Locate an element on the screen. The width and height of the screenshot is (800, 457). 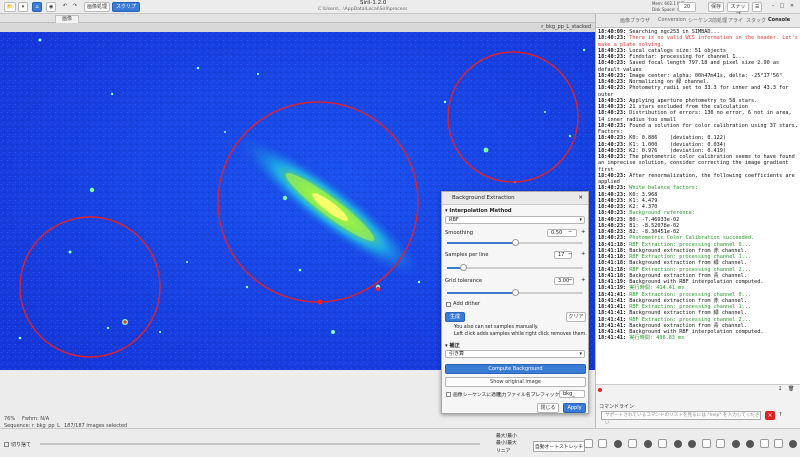
command-clear-button: × is located at coordinates (770, 415).